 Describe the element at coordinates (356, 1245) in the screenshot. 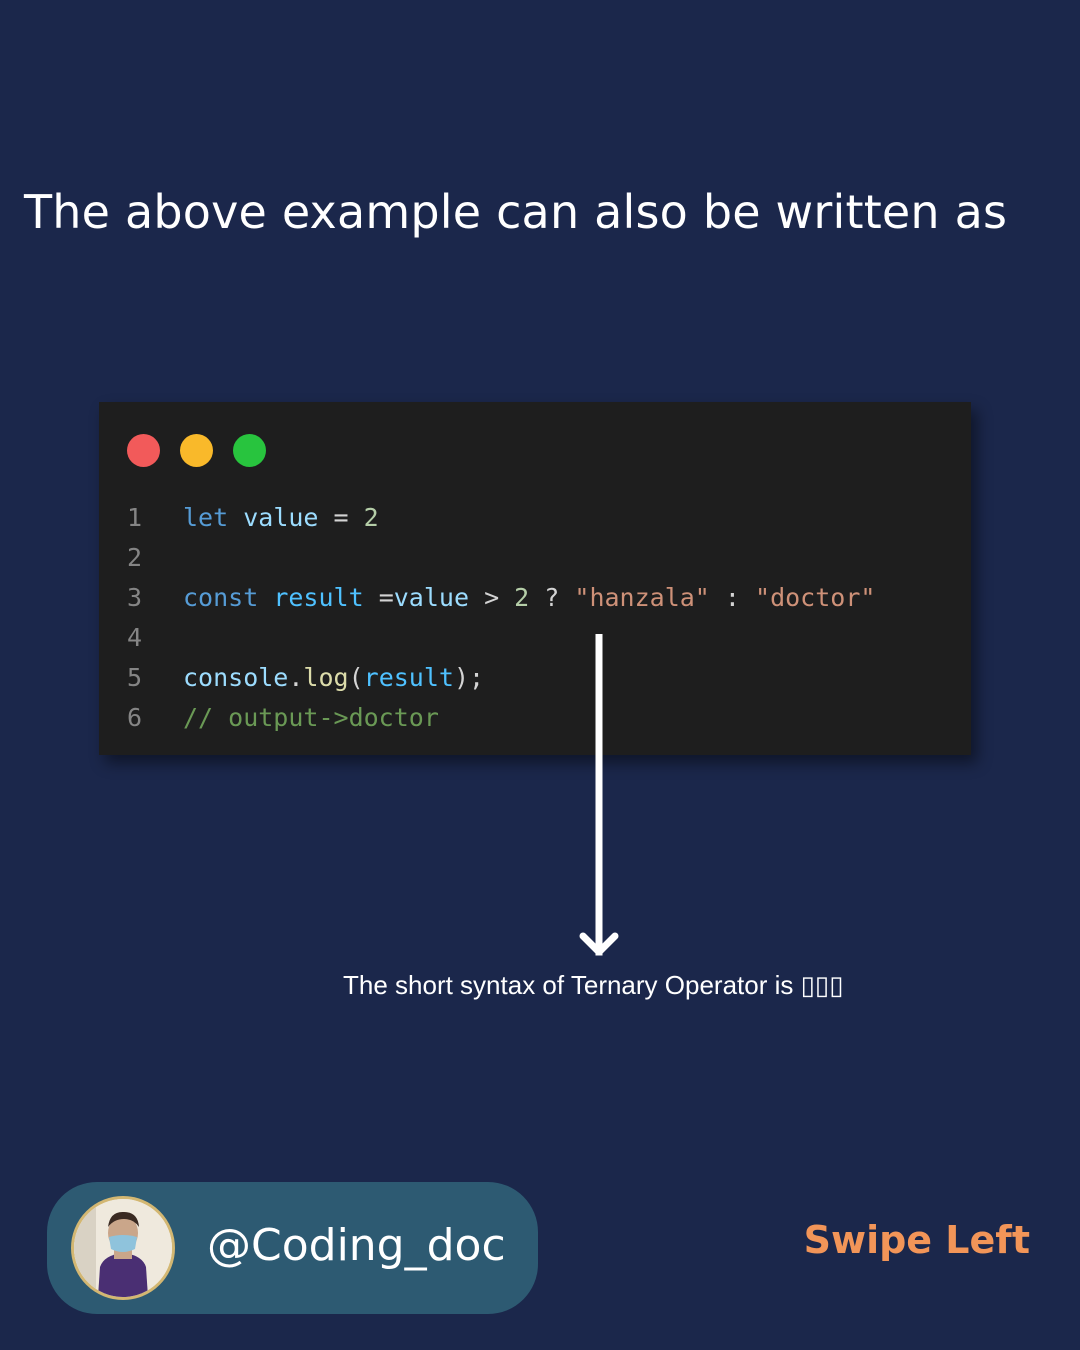

I see `profile-handle: @Coding_doc` at that location.